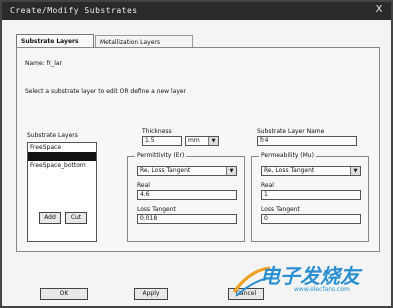  What do you see at coordinates (161, 155) in the screenshot?
I see `permittivity-group-label: Permittivity (Er)` at bounding box center [161, 155].